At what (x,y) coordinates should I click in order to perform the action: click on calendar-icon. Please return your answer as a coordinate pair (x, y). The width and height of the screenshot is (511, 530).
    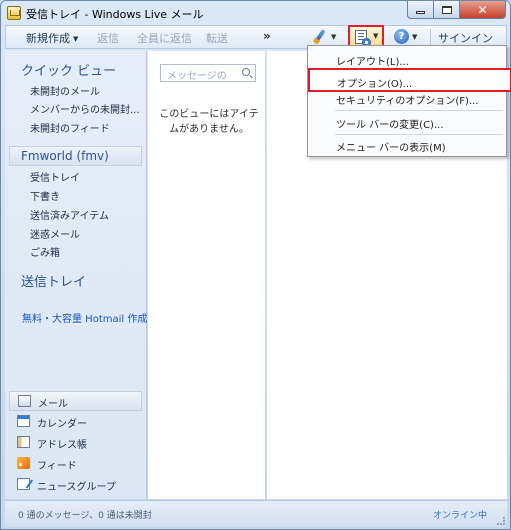
    Looking at the image, I should click on (23, 421).